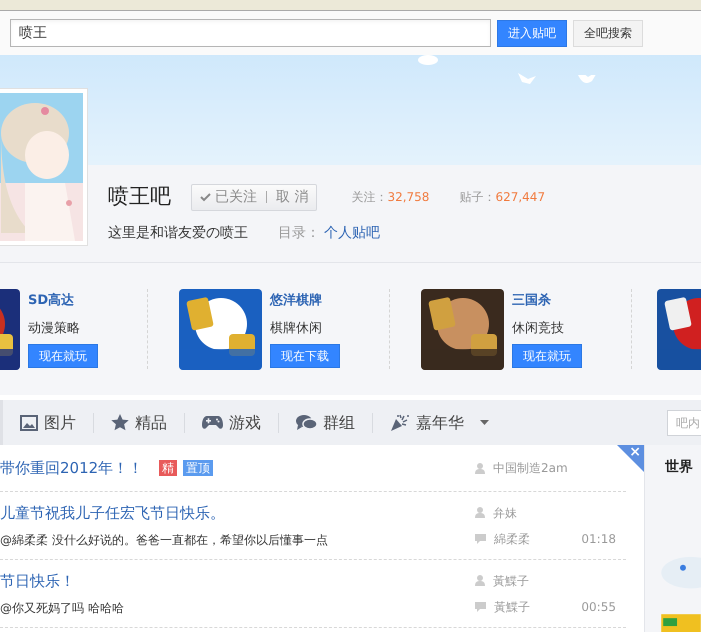  What do you see at coordinates (198, 468) in the screenshot?
I see `post-tag: 置顶` at bounding box center [198, 468].